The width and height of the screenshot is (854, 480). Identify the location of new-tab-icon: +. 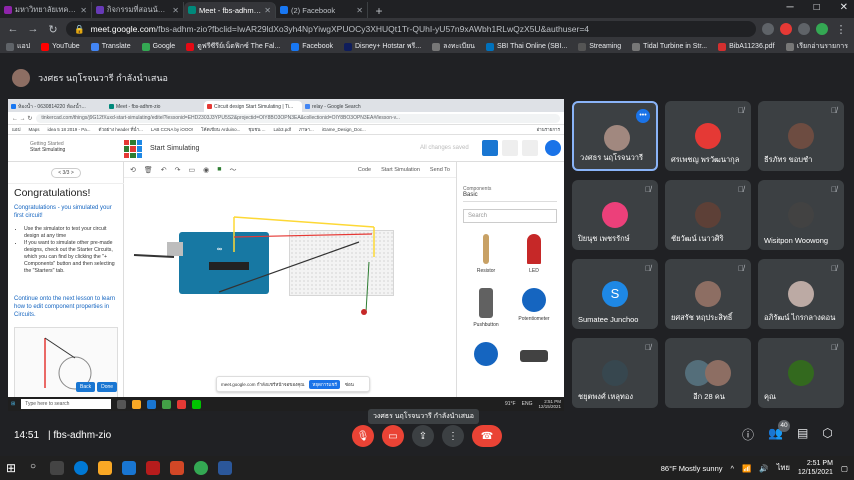
(379, 11).